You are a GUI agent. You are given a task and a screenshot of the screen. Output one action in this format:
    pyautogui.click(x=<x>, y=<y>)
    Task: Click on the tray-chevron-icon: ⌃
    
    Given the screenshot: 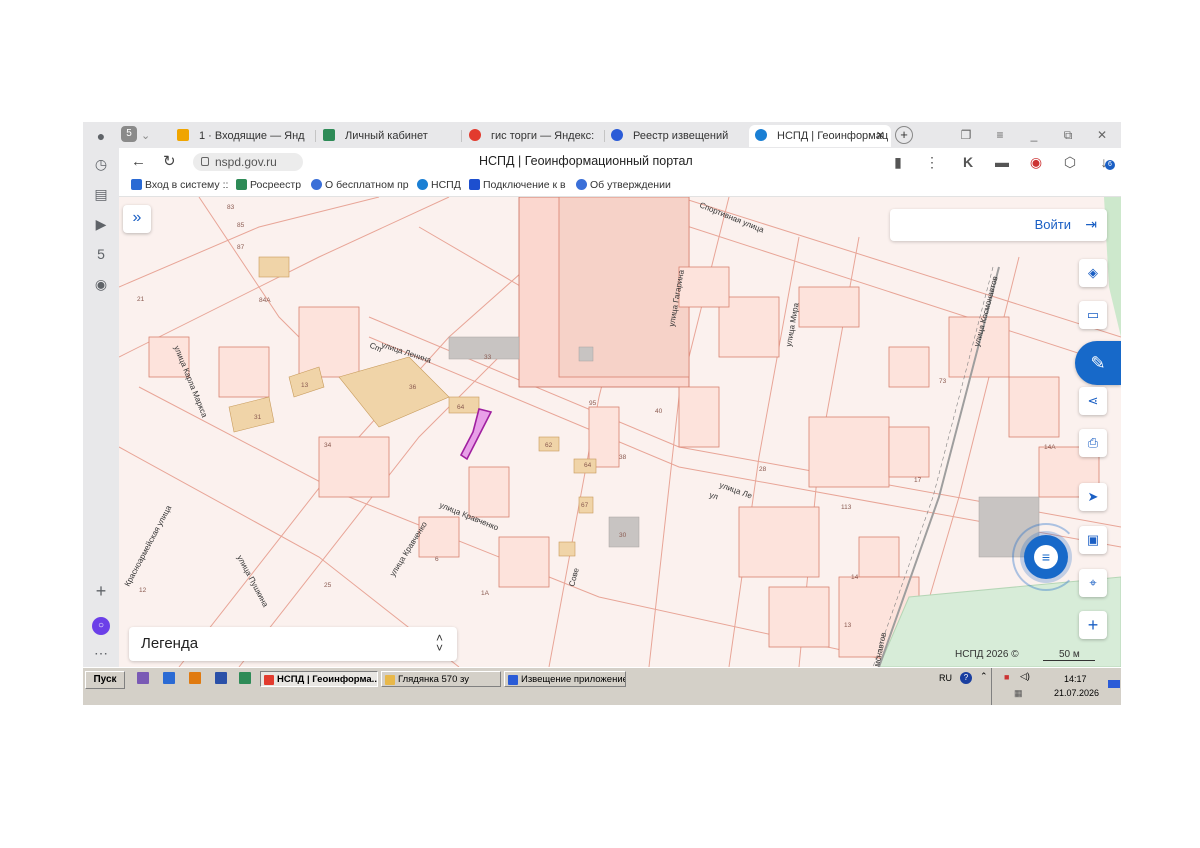 What is the action you would take?
    pyautogui.click(x=984, y=676)
    